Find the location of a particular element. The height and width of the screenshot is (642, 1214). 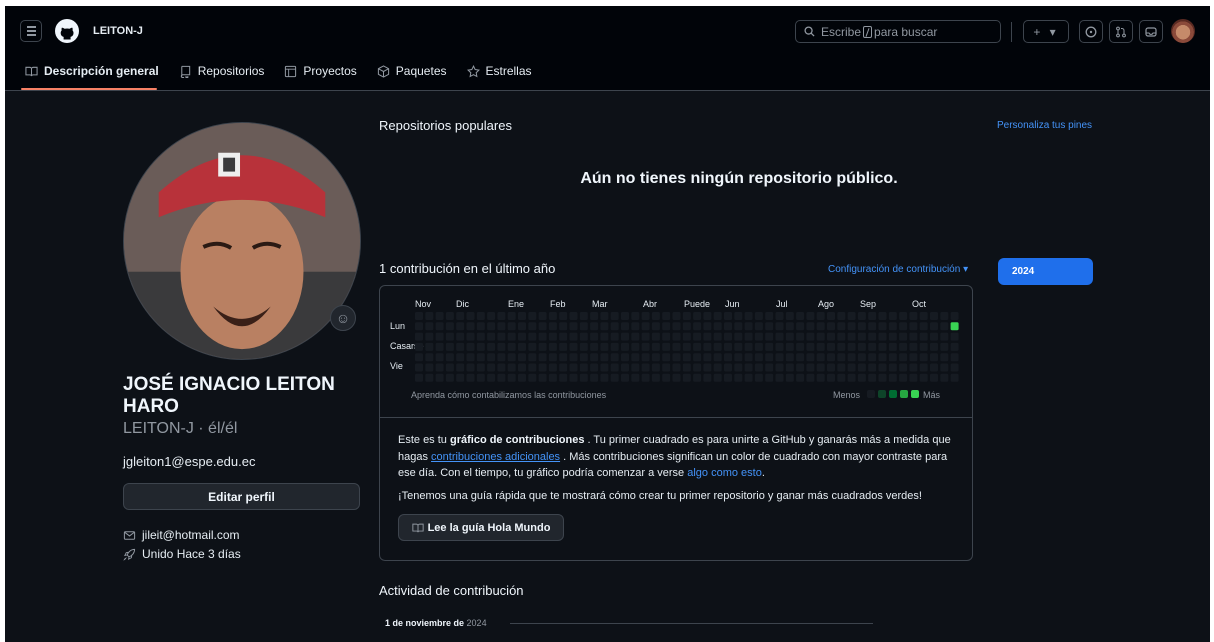

customize-pins-link: Personaliza tus pines is located at coordinates (1044, 125).